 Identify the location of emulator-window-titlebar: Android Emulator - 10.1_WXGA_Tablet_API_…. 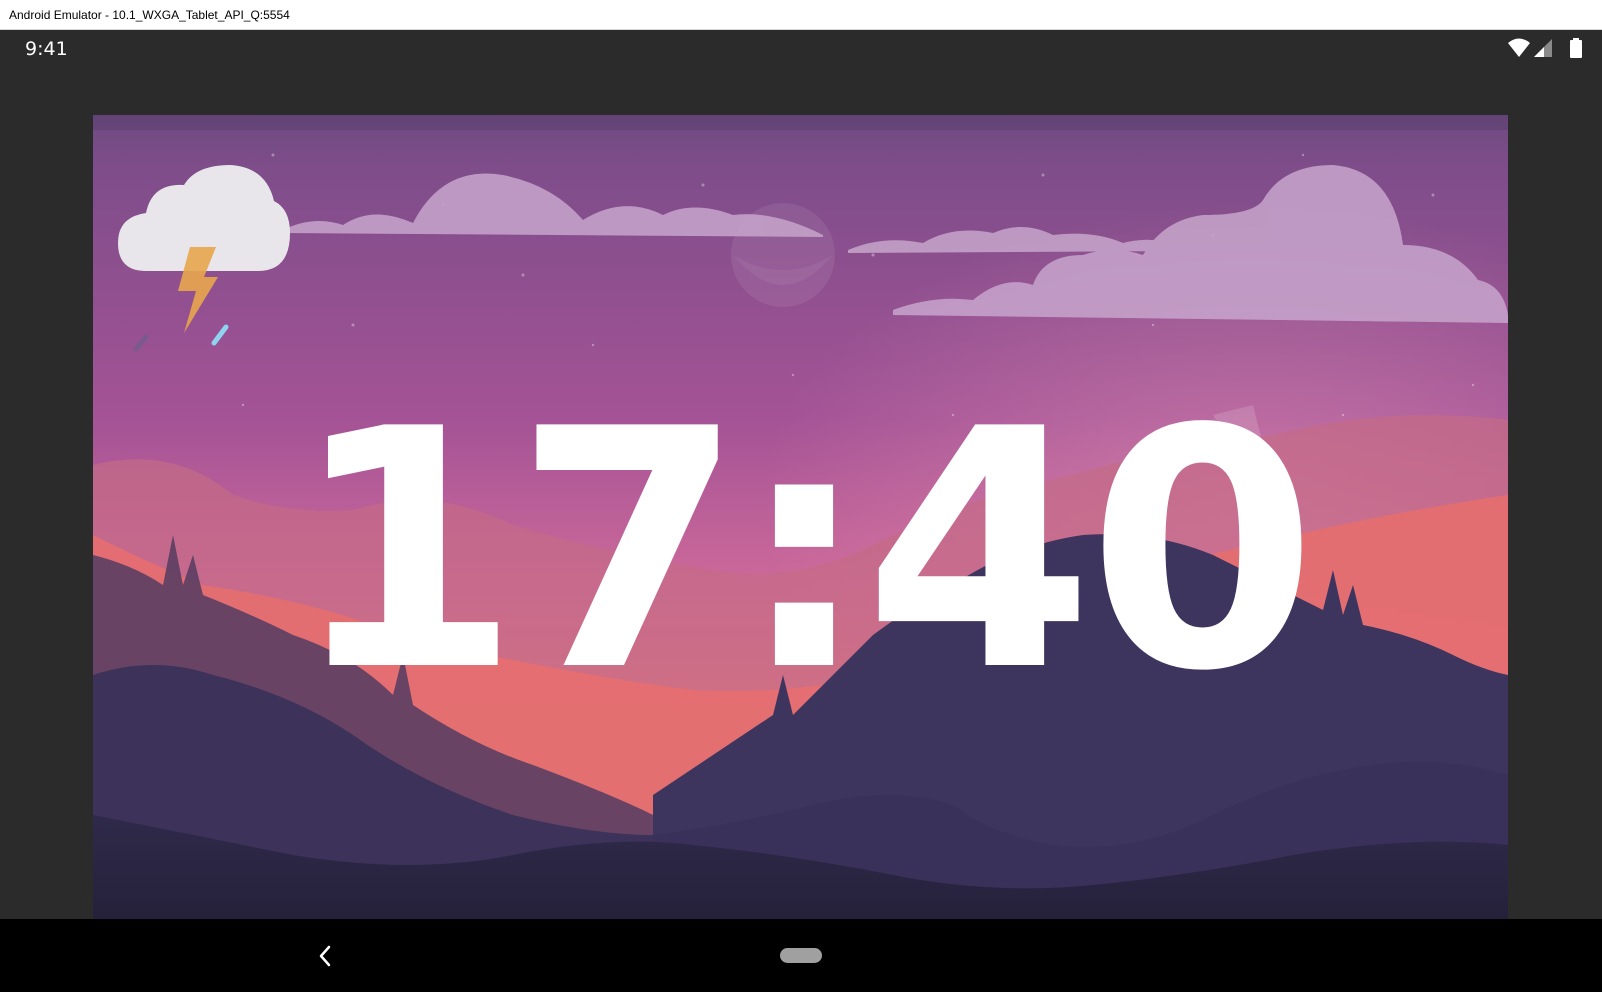
(801, 15).